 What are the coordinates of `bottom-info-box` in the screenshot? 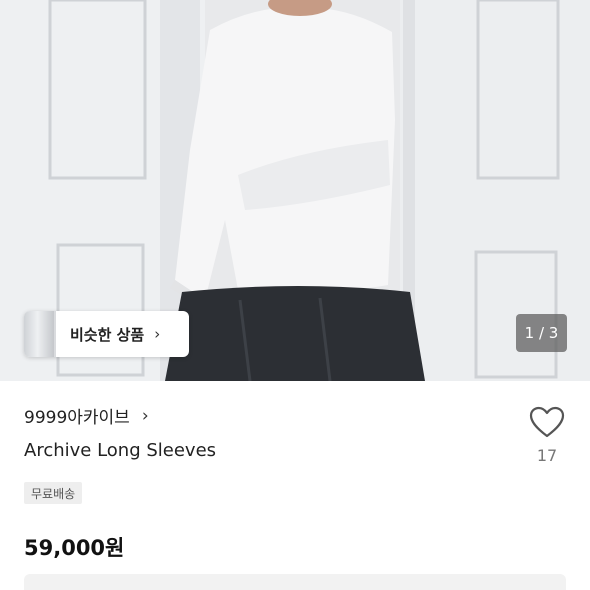 It's located at (295, 582).